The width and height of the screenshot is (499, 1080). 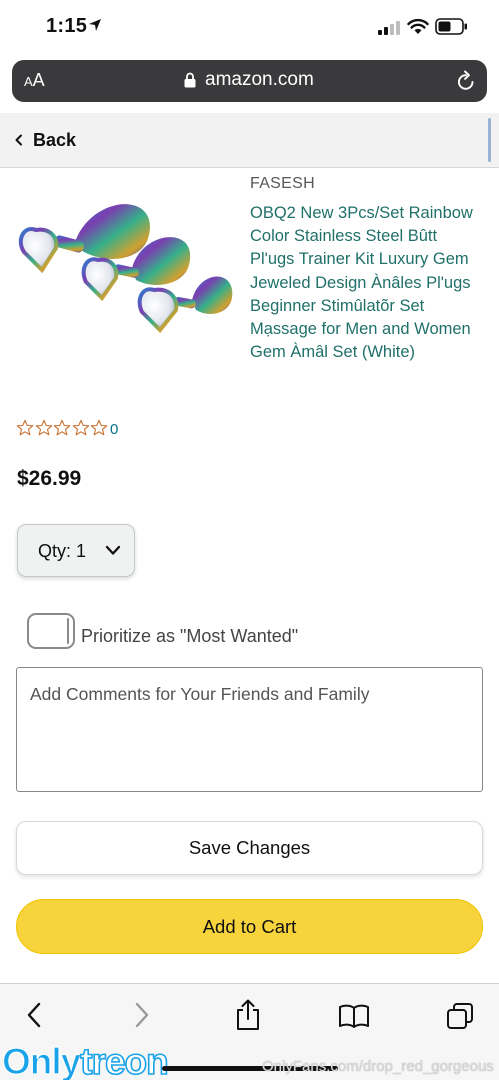 I want to click on watermark-logo: Onlytreon, so click(x=85, y=1060).